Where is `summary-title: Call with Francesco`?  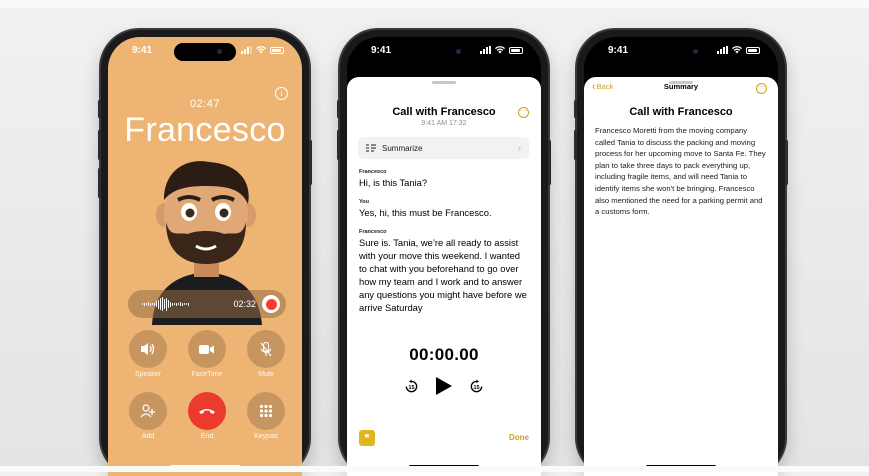
summary-title: Call with Francesco is located at coordinates (681, 112).